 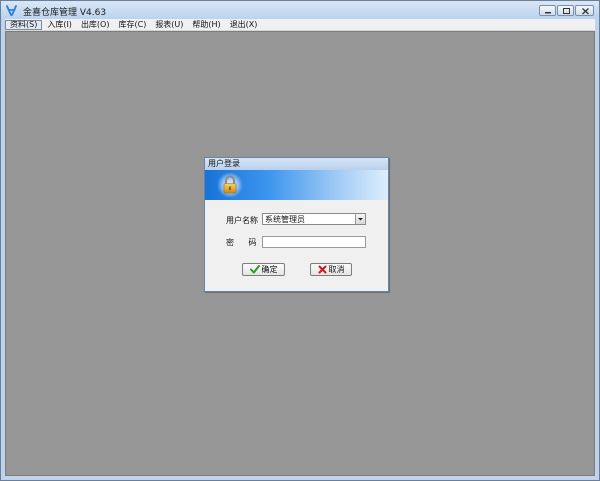 What do you see at coordinates (244, 242) in the screenshot?
I see `password-label: 密 码` at bounding box center [244, 242].